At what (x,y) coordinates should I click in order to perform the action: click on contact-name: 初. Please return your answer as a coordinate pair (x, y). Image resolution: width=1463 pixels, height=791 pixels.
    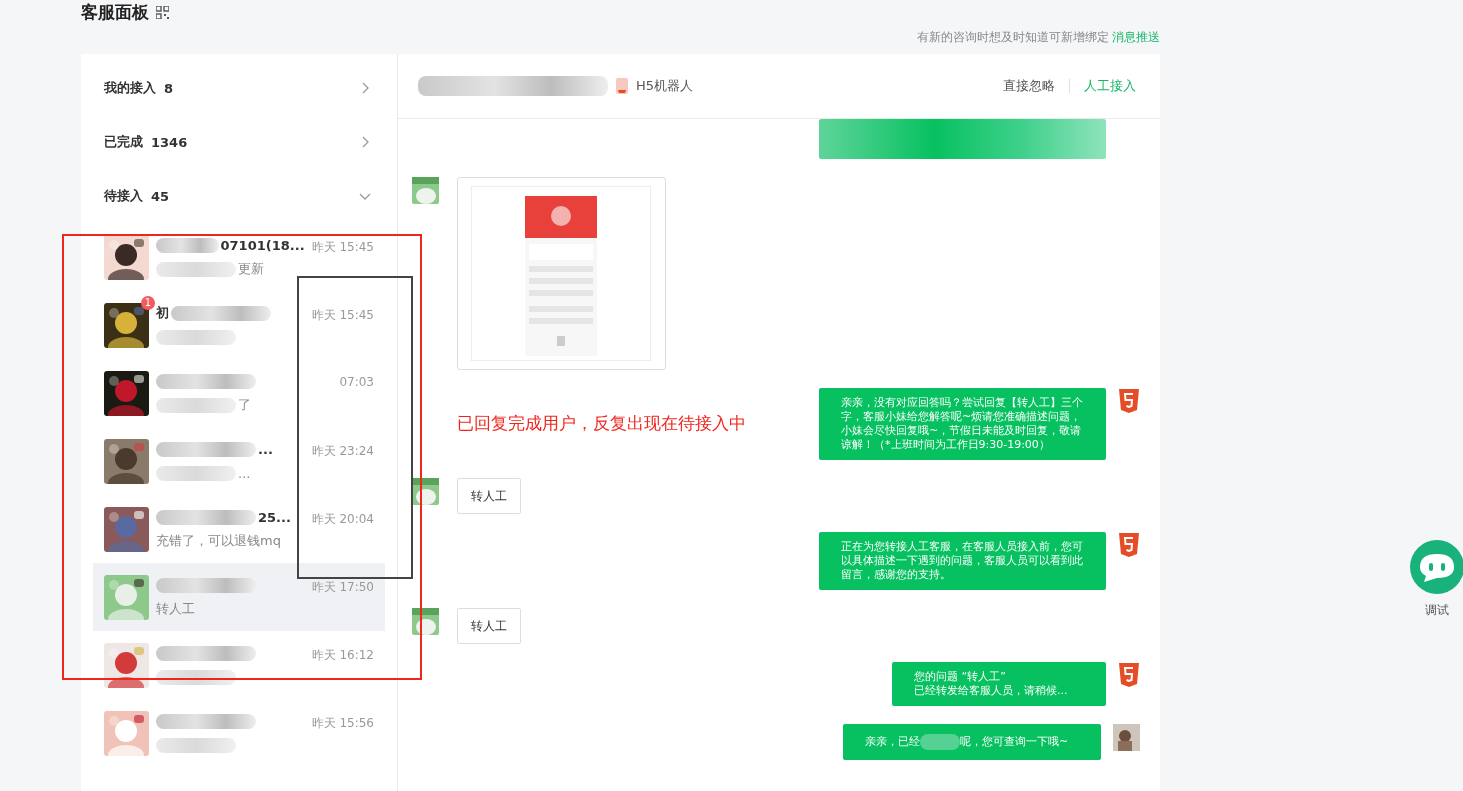
    Looking at the image, I should click on (162, 313).